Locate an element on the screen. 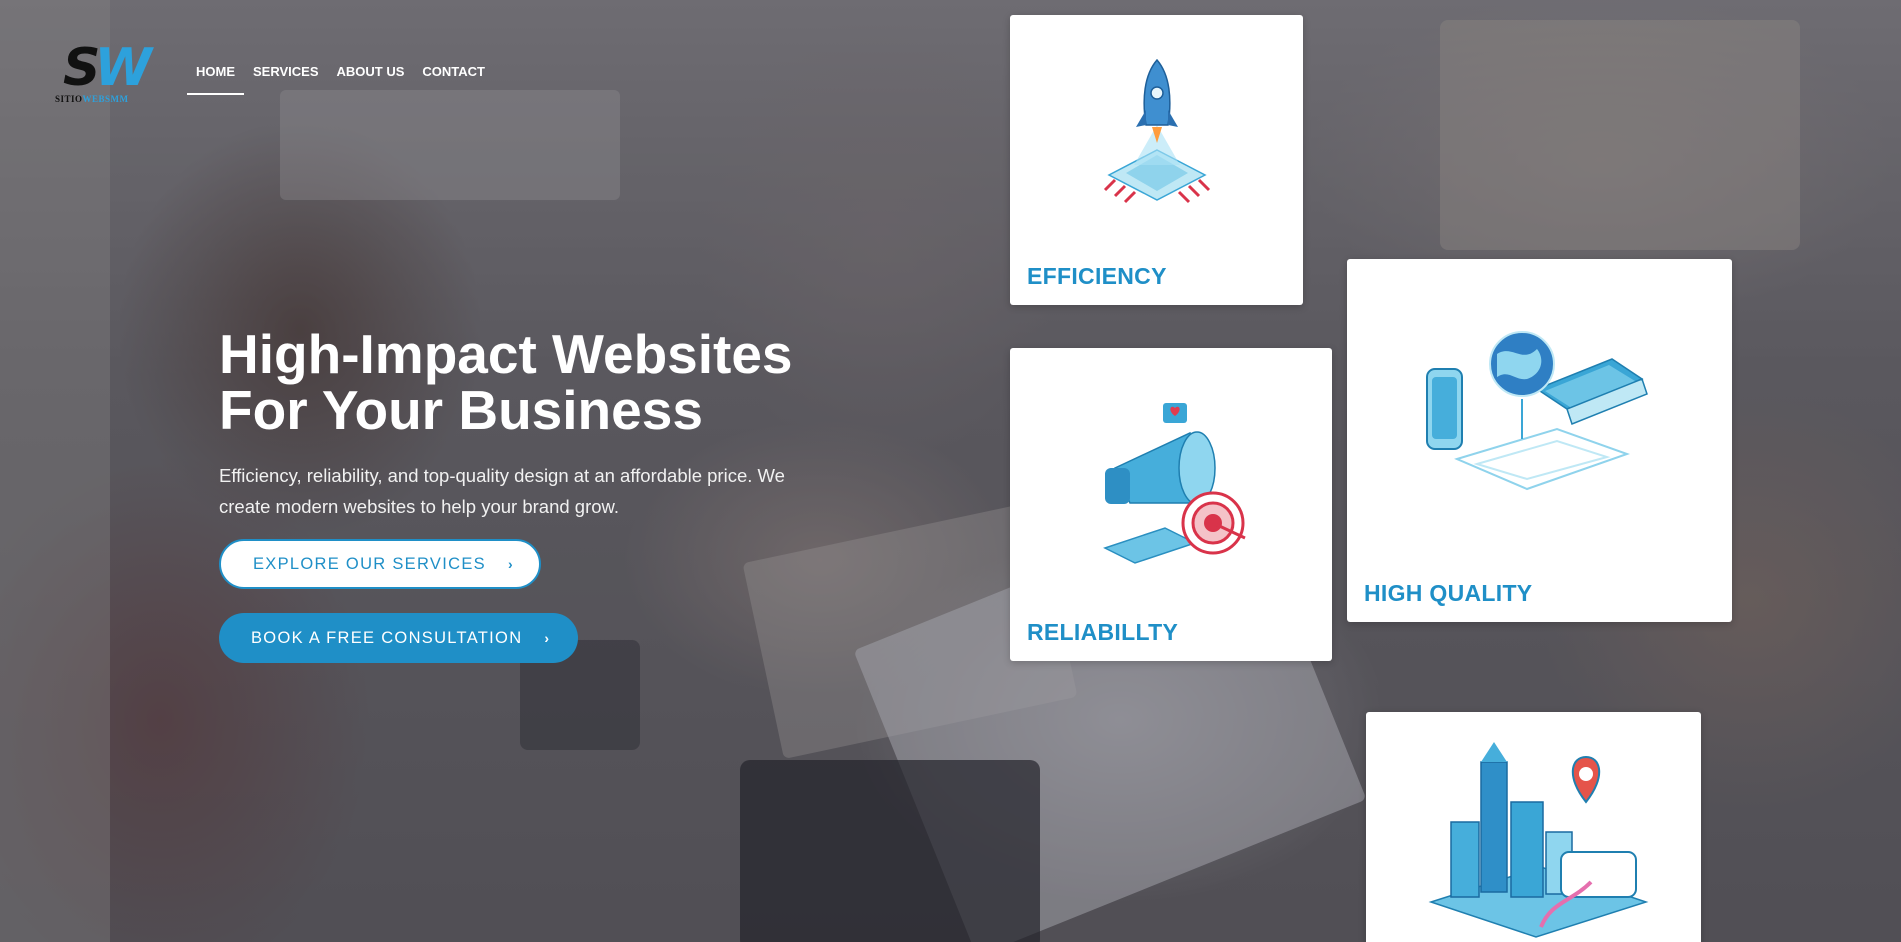  nav-item-contact: CONTACT is located at coordinates (453, 78).